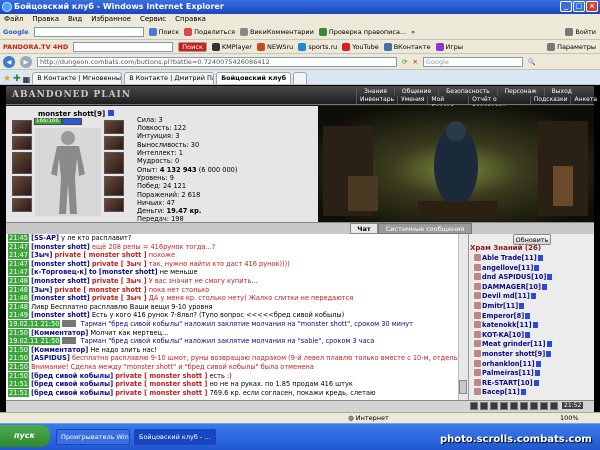 This screenshot has width=600, height=450. I want to click on new-tab-button, so click(300, 78).